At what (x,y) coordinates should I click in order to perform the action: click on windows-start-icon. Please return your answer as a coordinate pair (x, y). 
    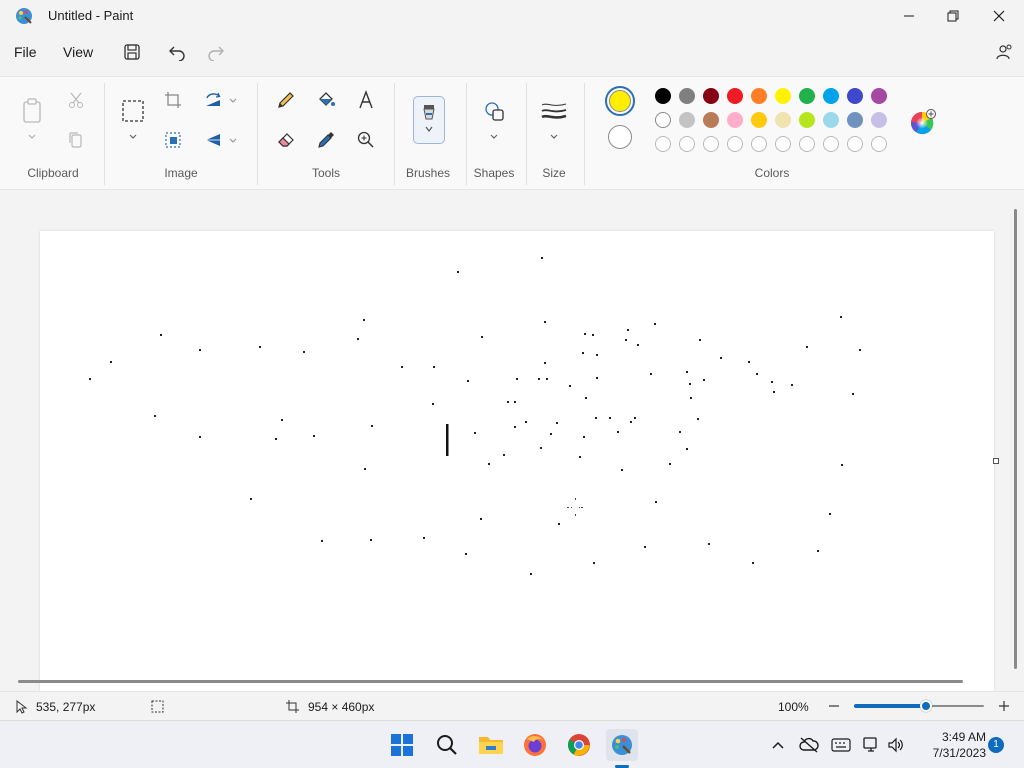
    Looking at the image, I should click on (402, 745).